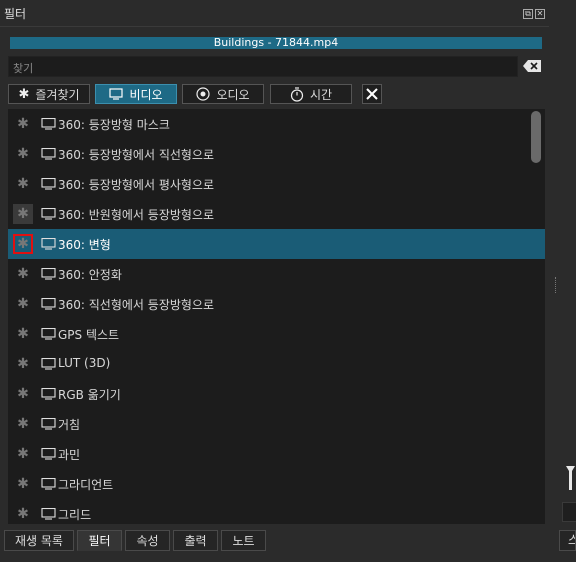  What do you see at coordinates (24, 94) in the screenshot?
I see `star-icon: ✱` at bounding box center [24, 94].